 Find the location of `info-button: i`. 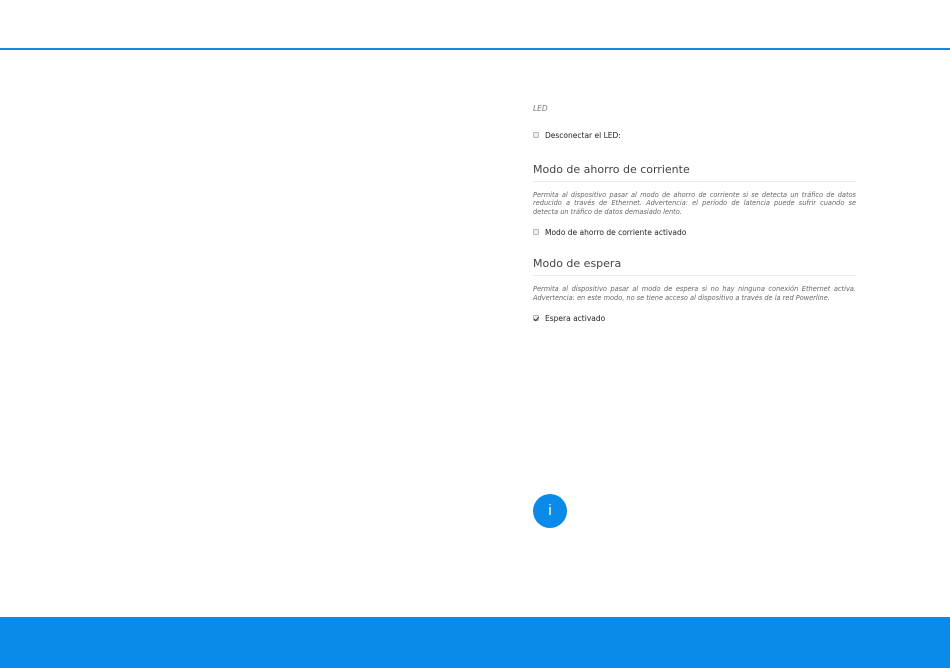

info-button: i is located at coordinates (550, 511).